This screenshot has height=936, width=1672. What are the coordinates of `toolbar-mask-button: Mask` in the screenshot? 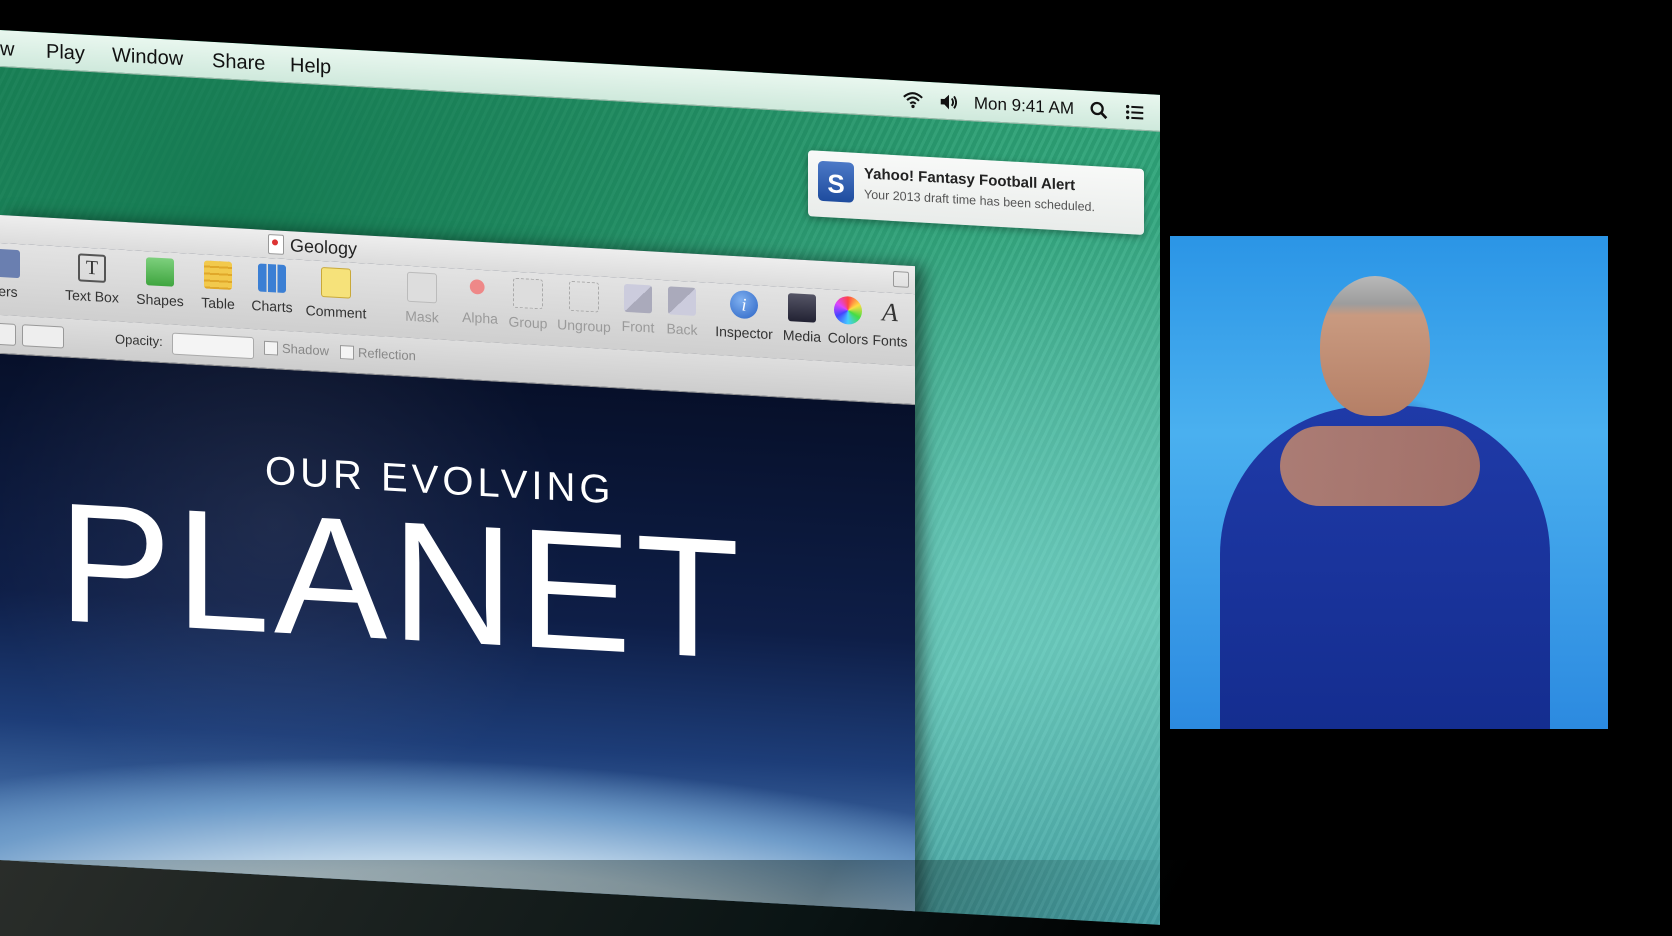 It's located at (422, 299).